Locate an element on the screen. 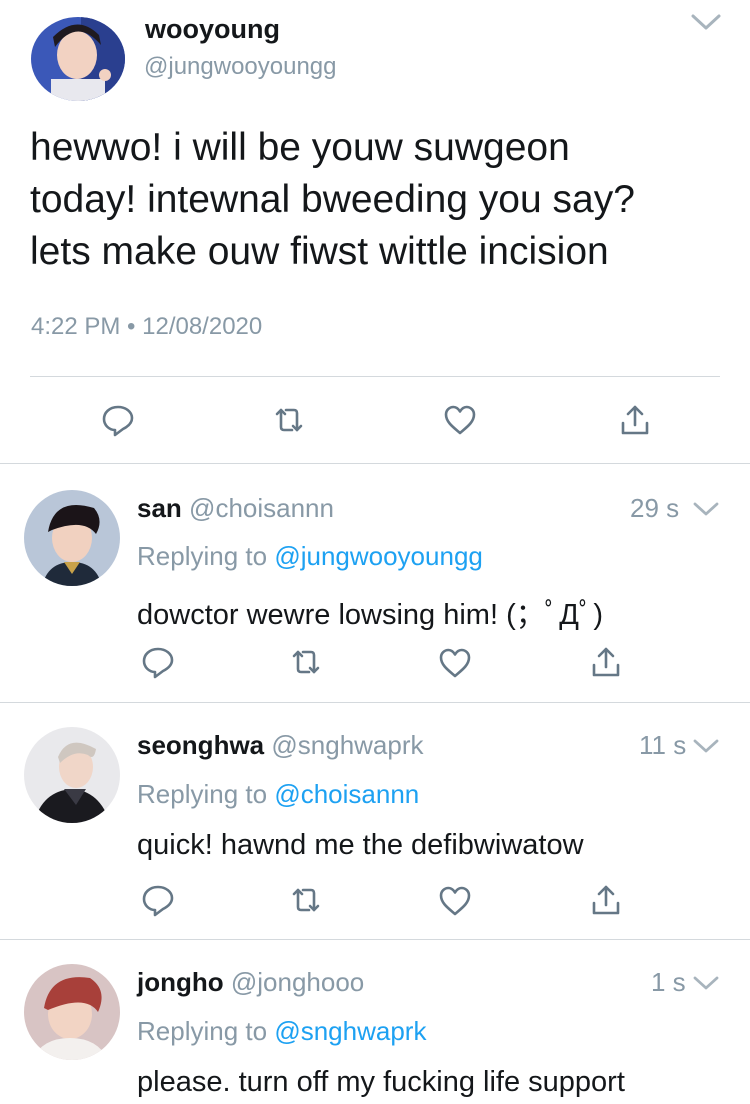 This screenshot has height=1104, width=750. replying-to-link: @snghwaprk is located at coordinates (350, 1031).